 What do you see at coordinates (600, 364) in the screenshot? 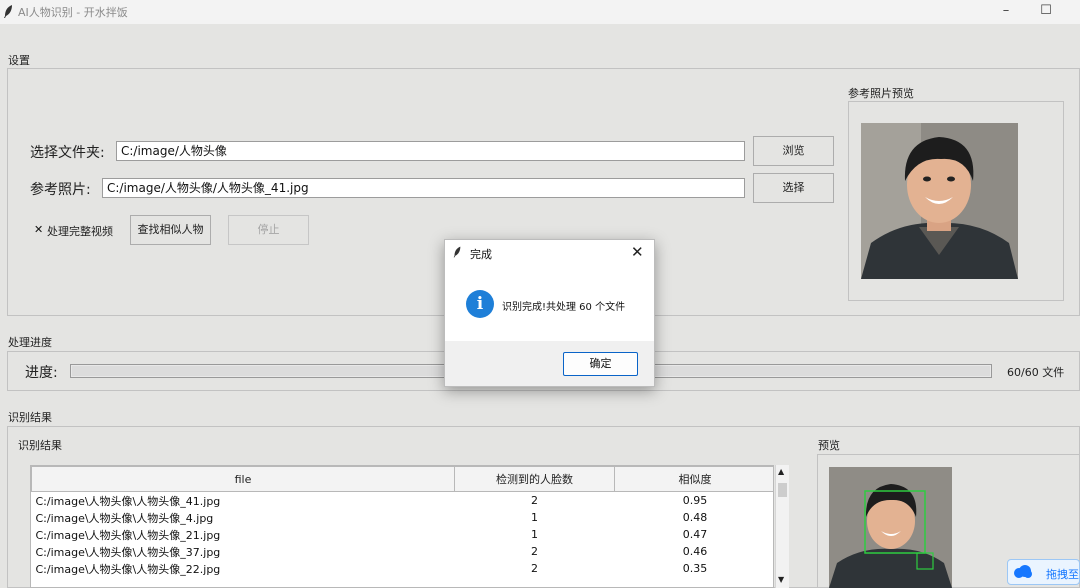
I see `ok-button: 确定` at bounding box center [600, 364].